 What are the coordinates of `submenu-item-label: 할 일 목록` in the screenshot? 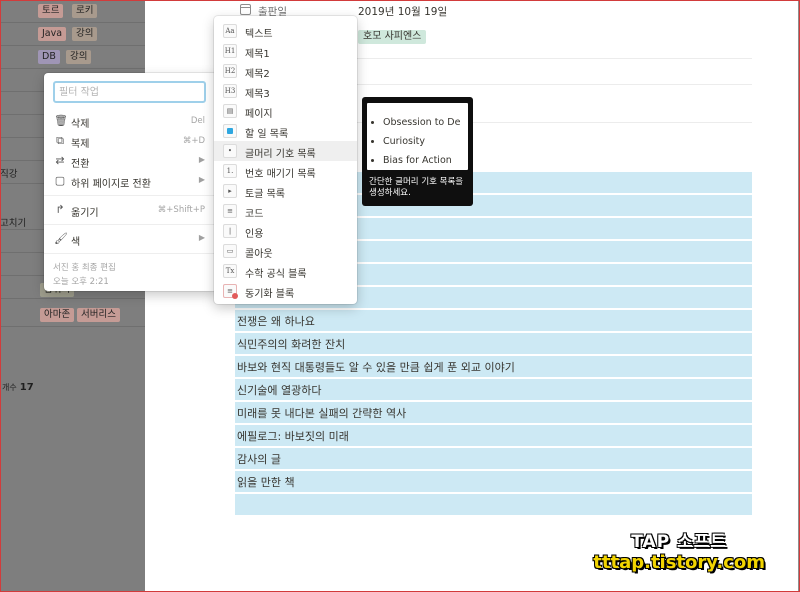 It's located at (267, 134).